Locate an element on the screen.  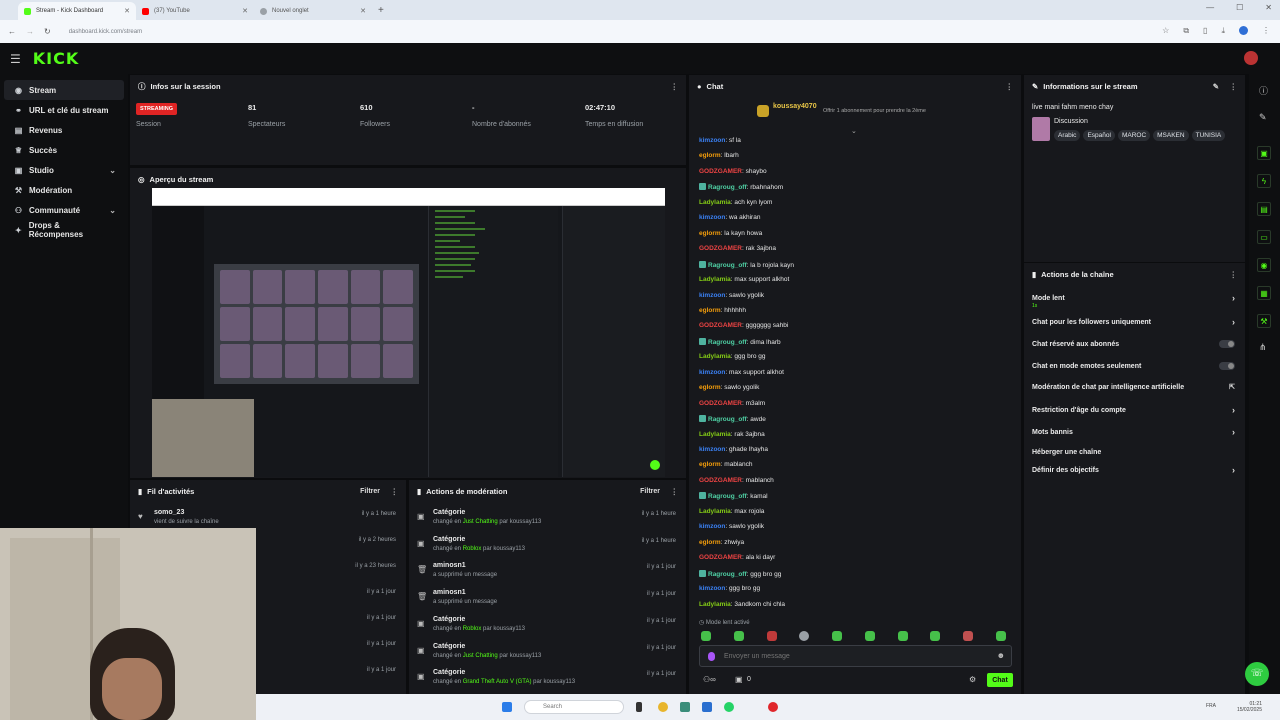
bookmark-star-icon: ☆ is located at coordinates (1165, 31).